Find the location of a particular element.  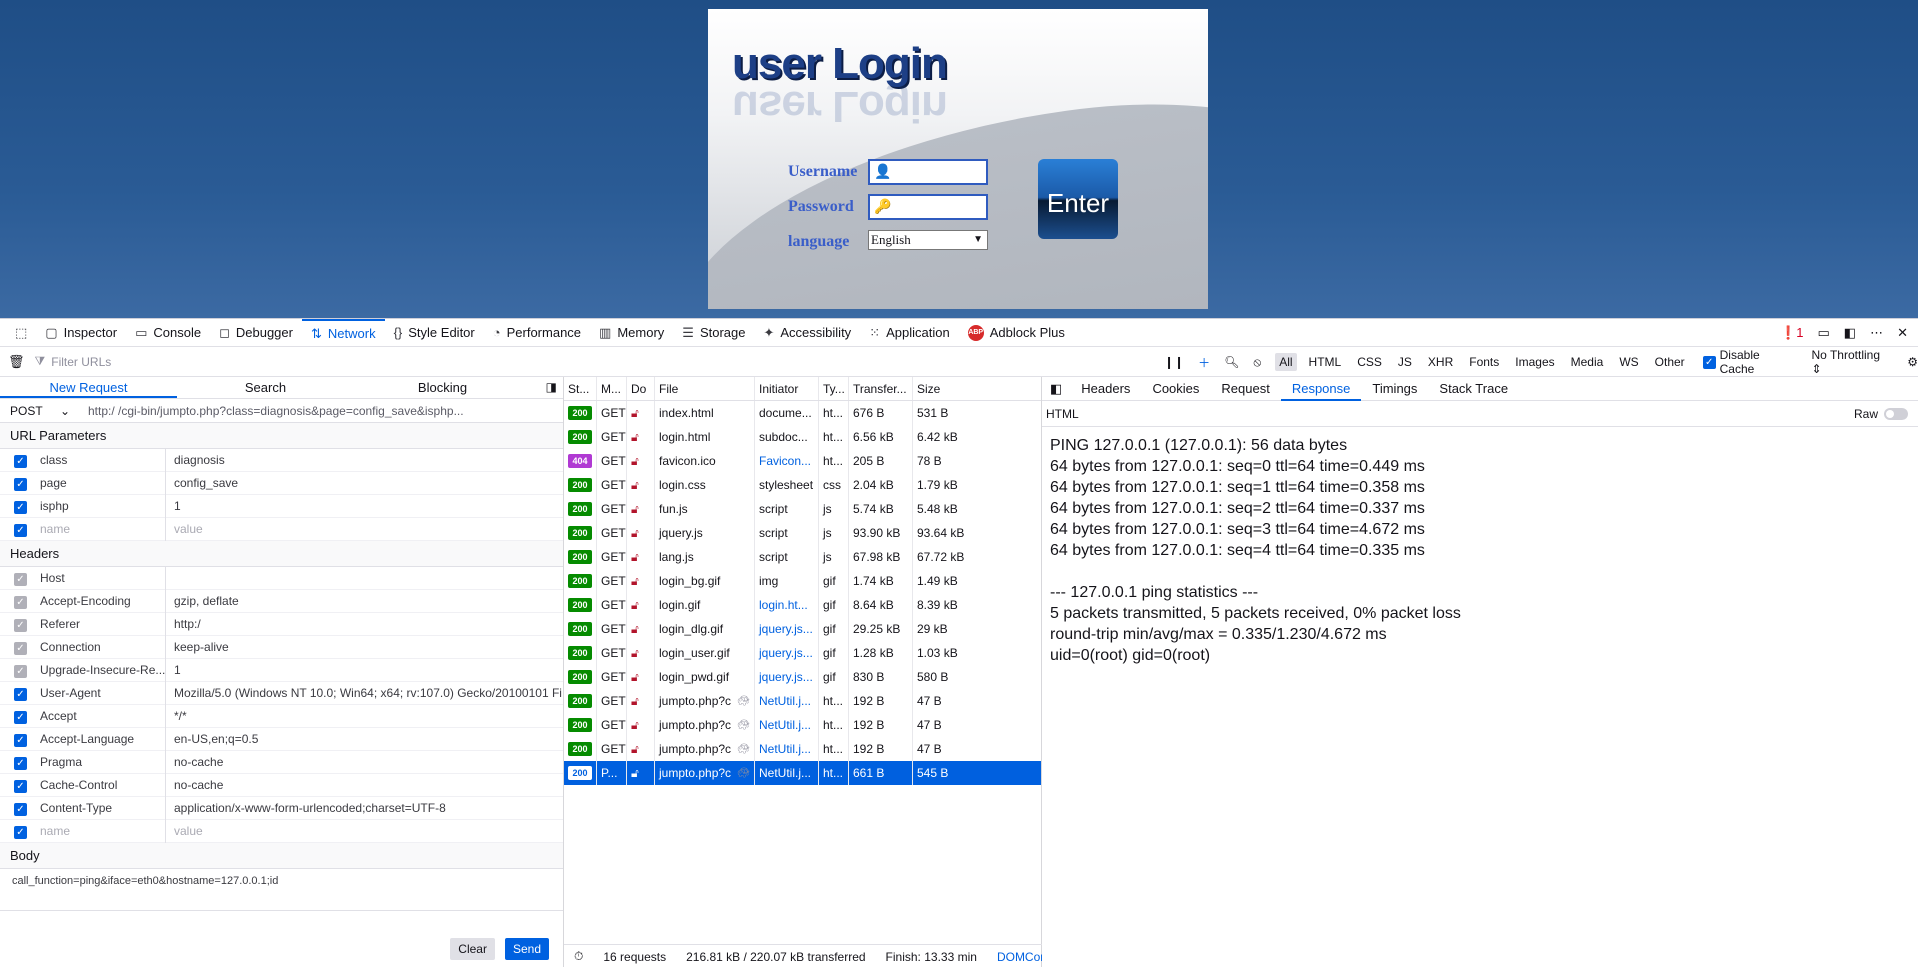

tab-network: ⇅ Network is located at coordinates (343, 332).